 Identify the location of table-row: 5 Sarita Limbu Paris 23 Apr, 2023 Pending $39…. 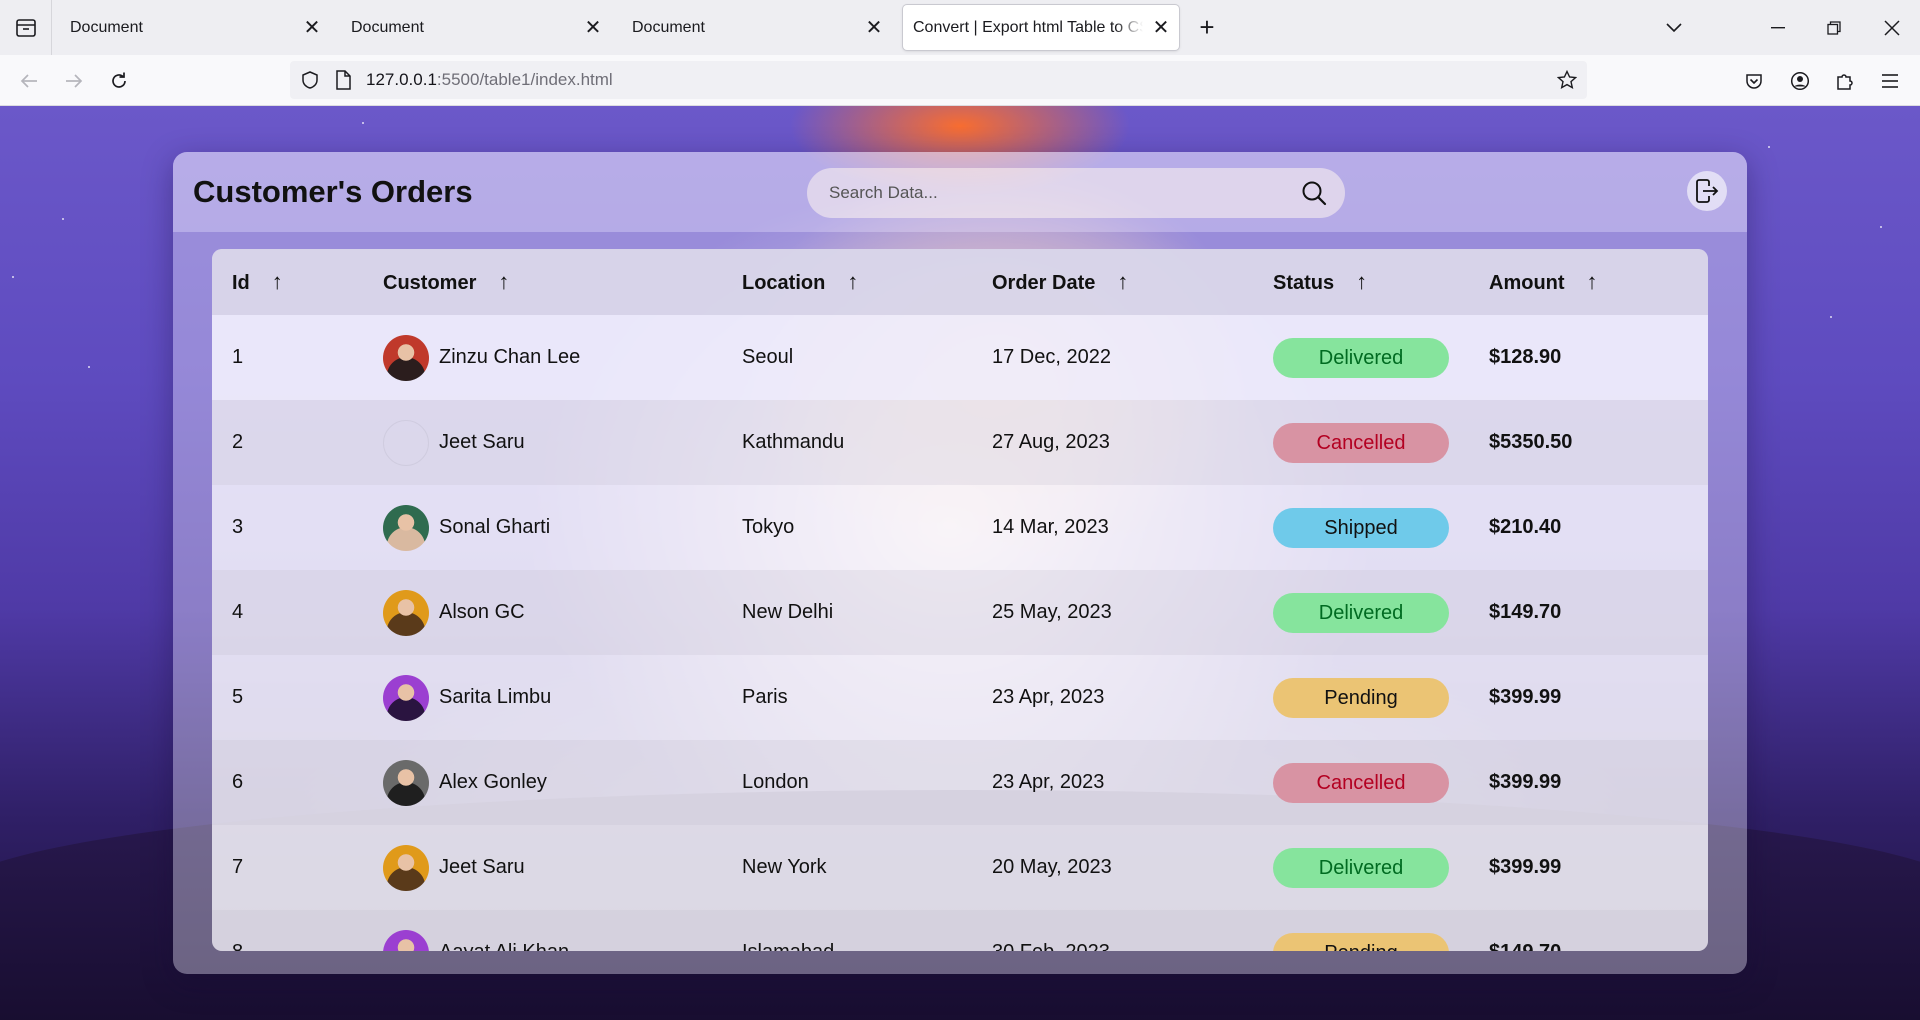
(960, 697).